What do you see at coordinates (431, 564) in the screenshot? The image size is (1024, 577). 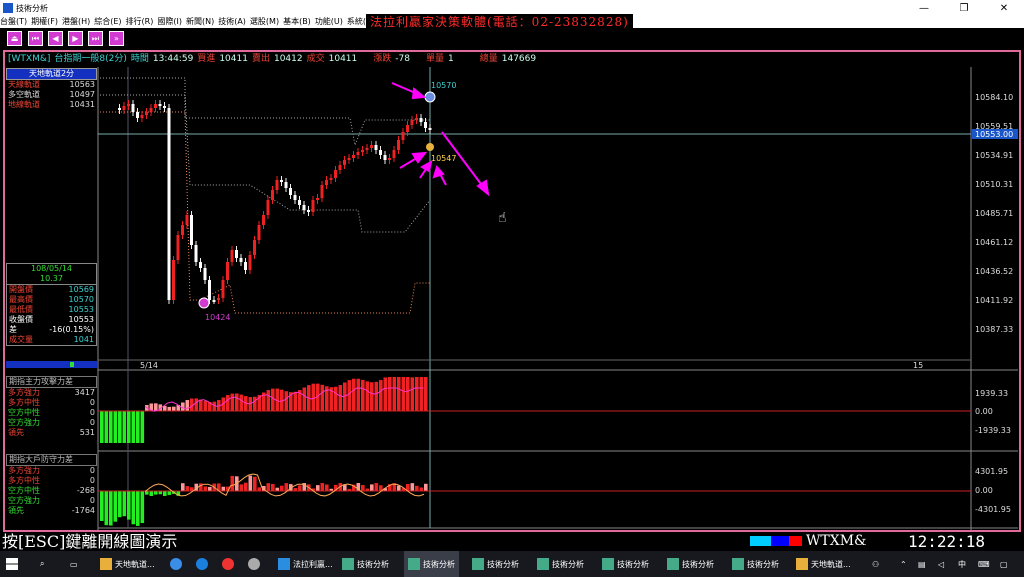 I see `taskbar-item-active: 技術分析` at bounding box center [431, 564].